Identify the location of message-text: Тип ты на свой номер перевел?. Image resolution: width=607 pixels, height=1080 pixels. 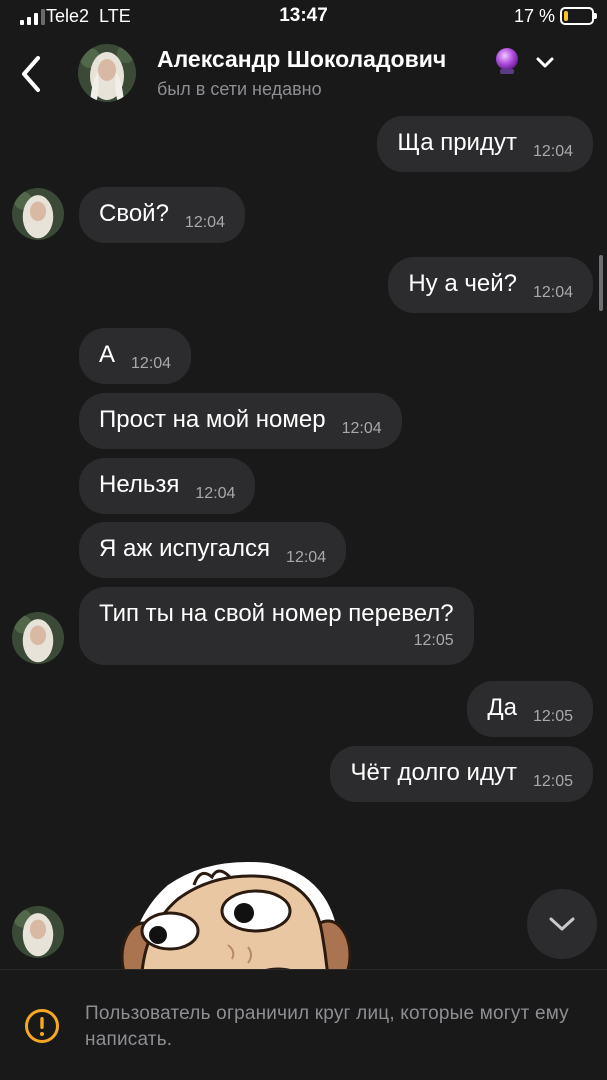
(276, 613).